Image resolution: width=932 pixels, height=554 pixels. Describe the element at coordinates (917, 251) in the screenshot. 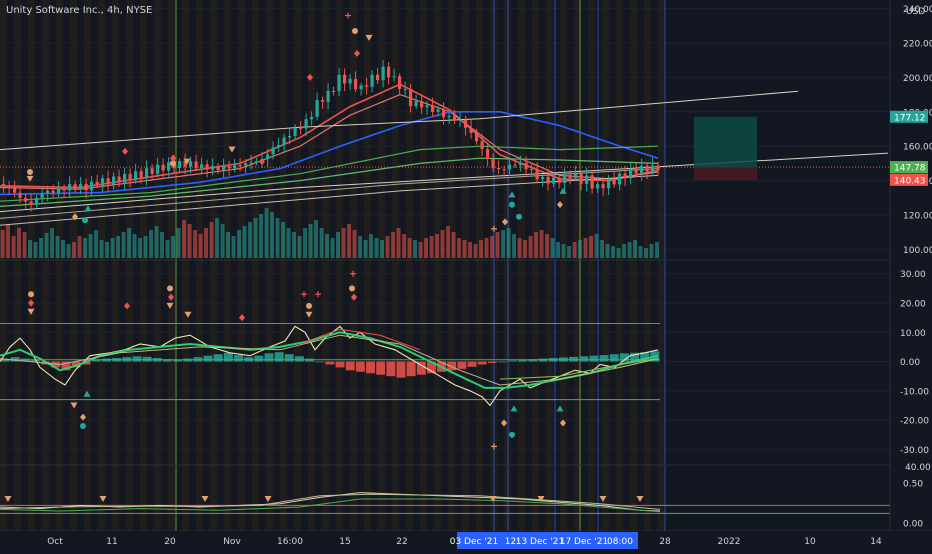

I see `price-axis-tick: 100.00` at that location.